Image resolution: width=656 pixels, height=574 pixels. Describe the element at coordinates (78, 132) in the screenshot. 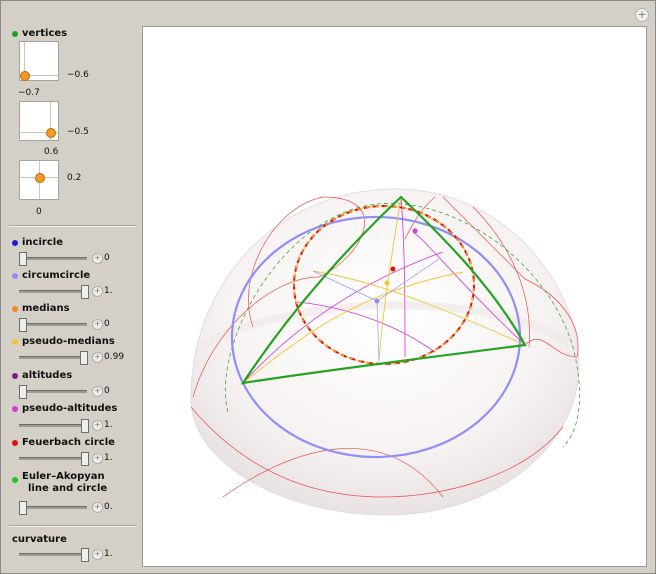

I see `vertex-2-value-y: −0.5` at that location.